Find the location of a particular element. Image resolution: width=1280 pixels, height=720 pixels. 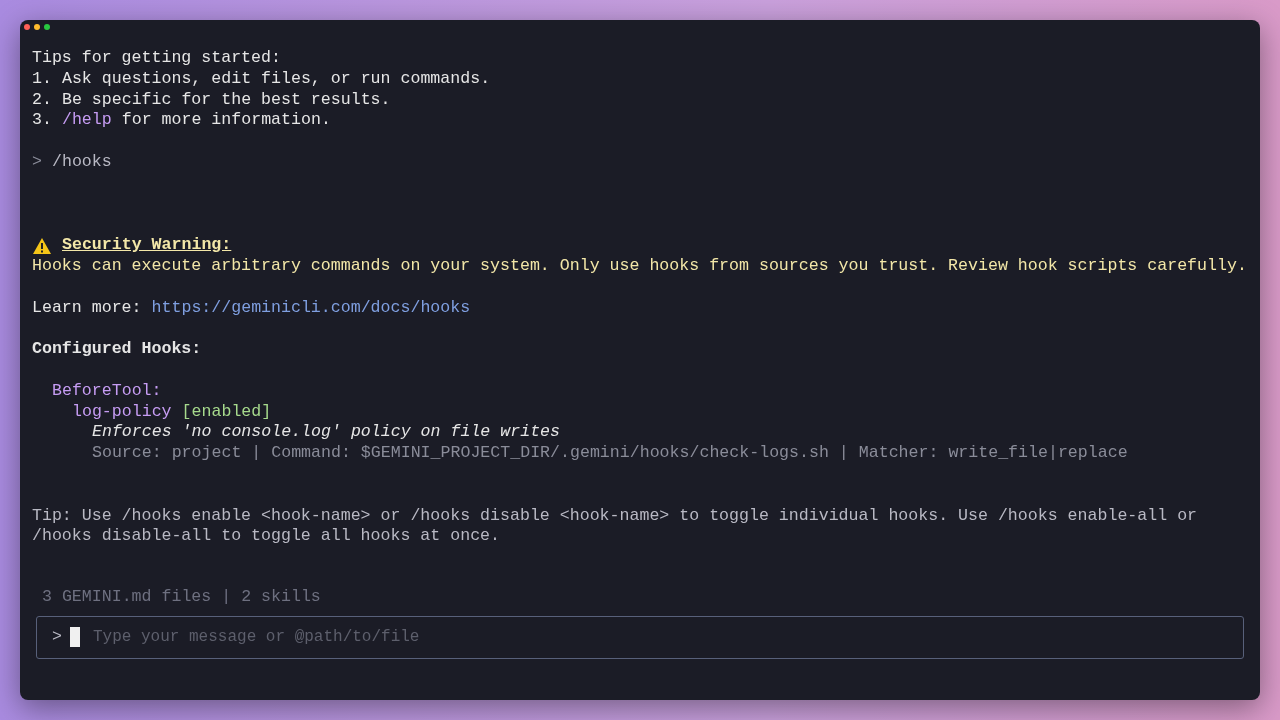

minimize-button is located at coordinates (37, 27).